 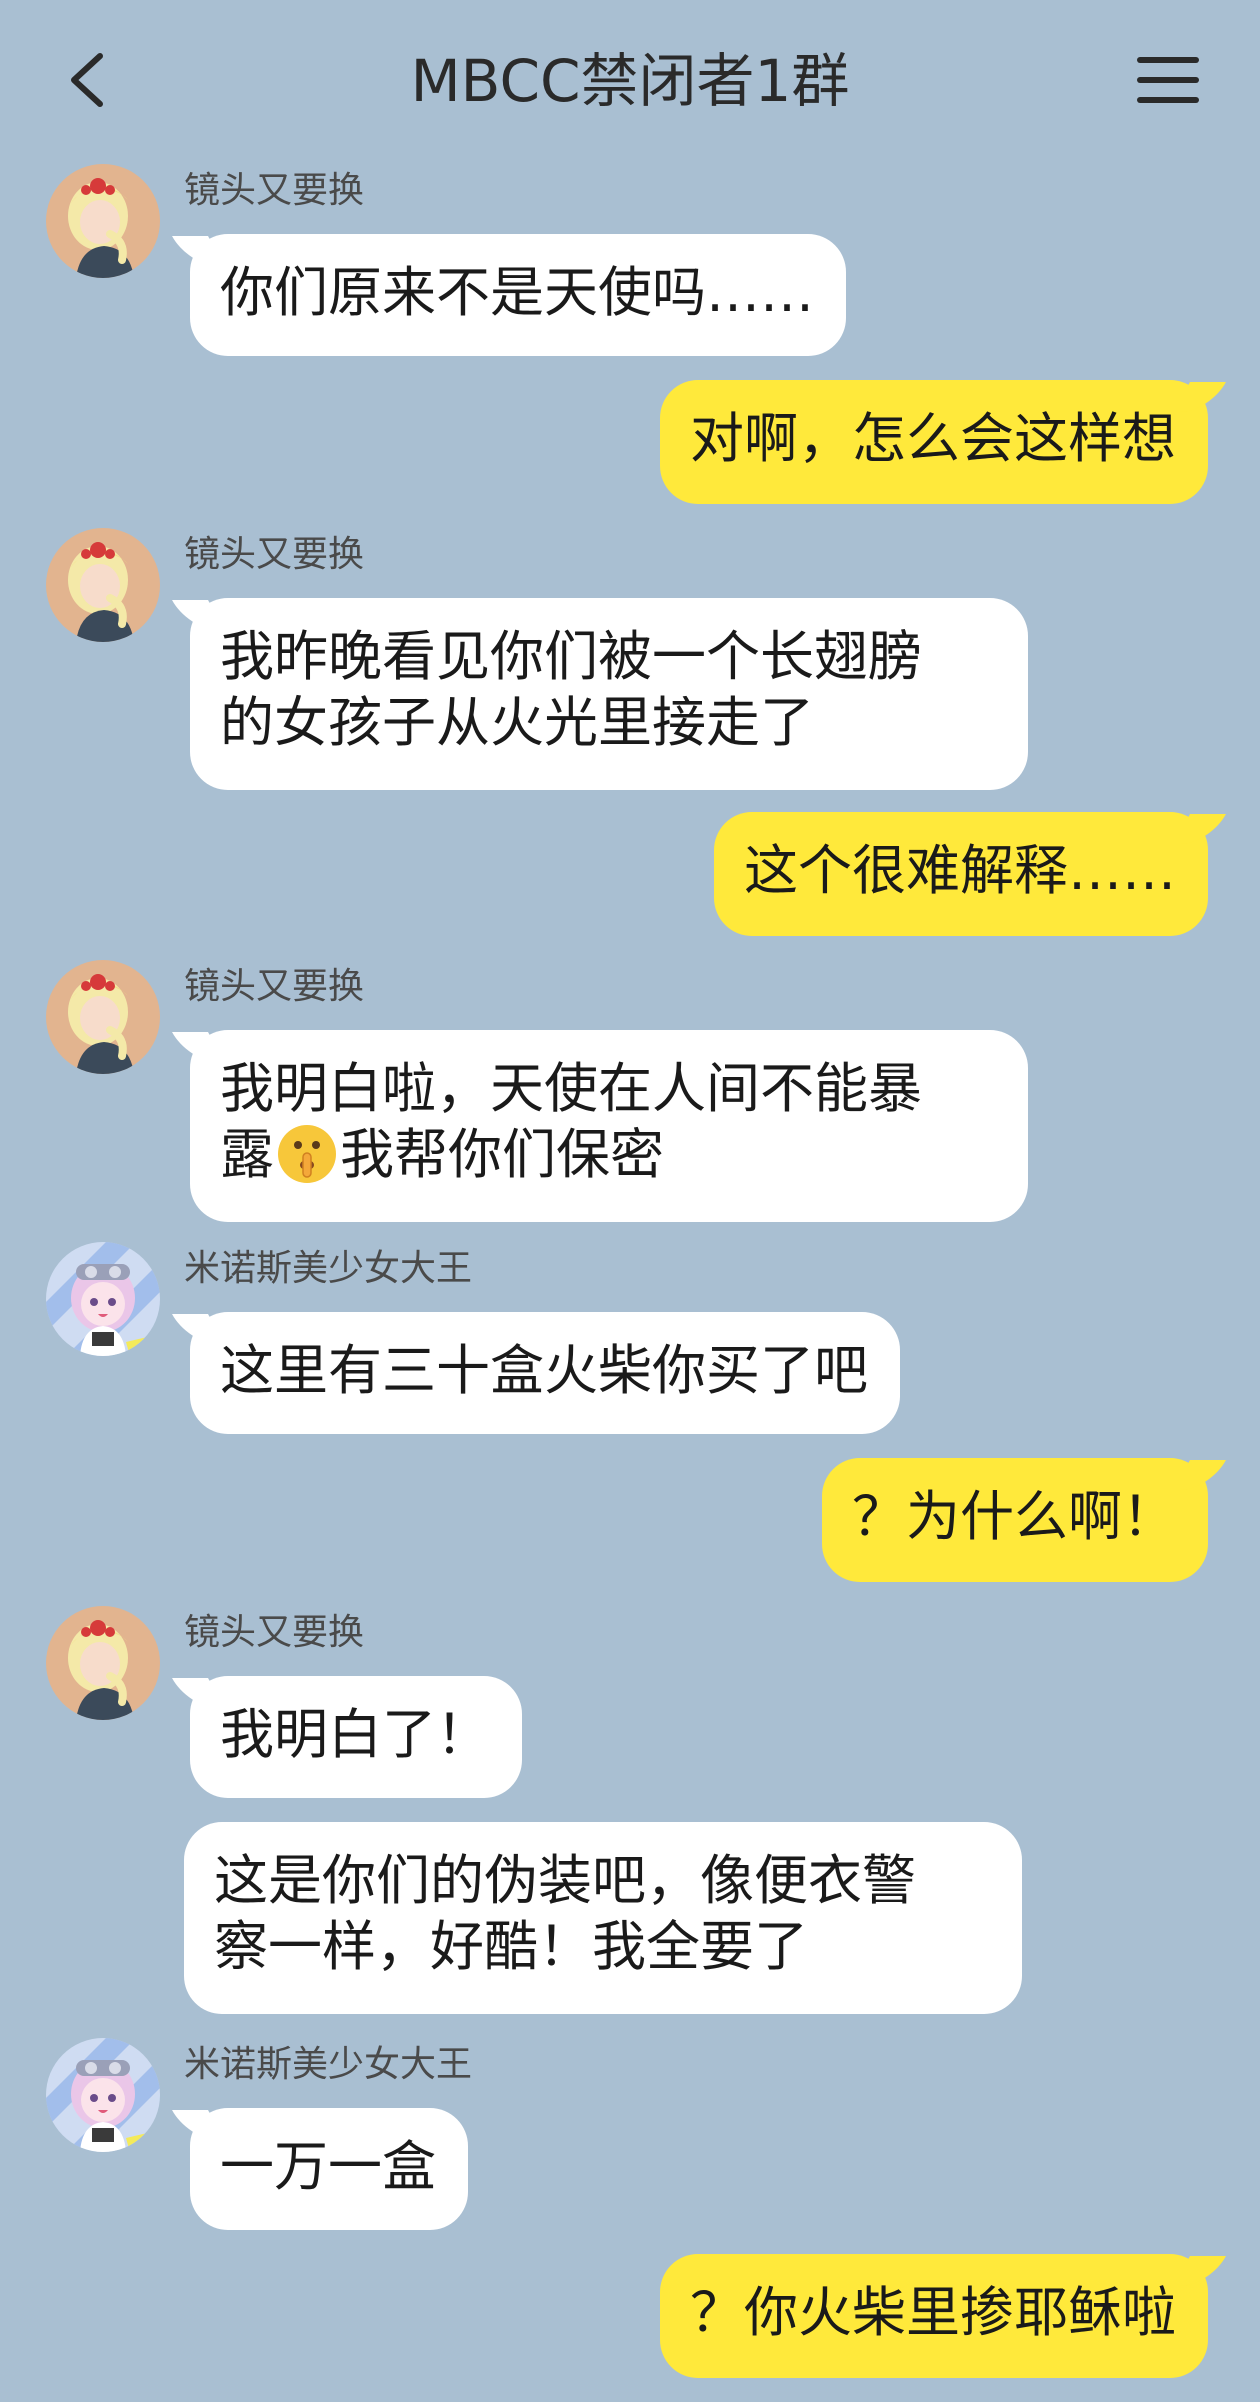 What do you see at coordinates (571, 656) in the screenshot?
I see `message-line: 我昨晚看见你们被一个长翅膀` at bounding box center [571, 656].